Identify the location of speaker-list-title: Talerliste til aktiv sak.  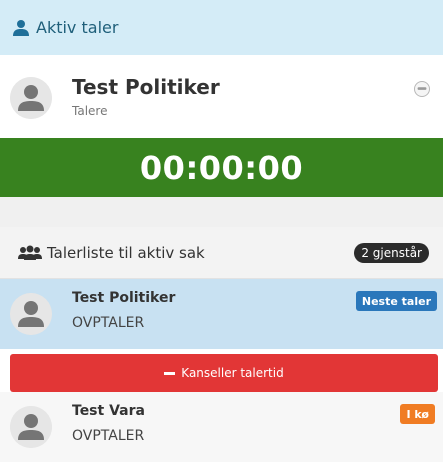
(126, 252).